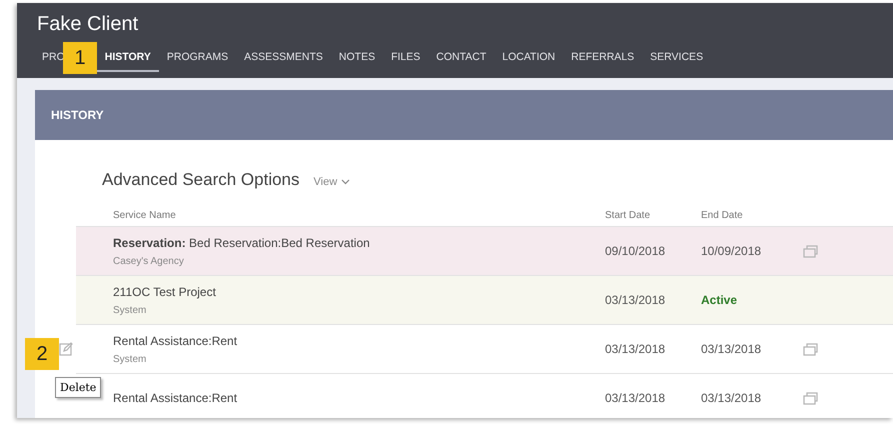 The image size is (893, 427). What do you see at coordinates (164, 291) in the screenshot?
I see `service-name: 211OC Test Project` at bounding box center [164, 291].